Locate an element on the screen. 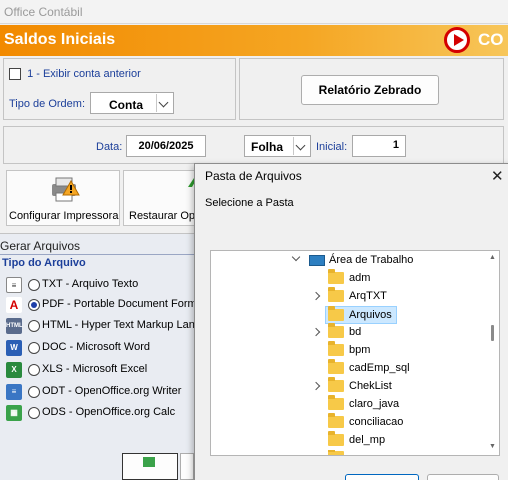  printer-setup-button: Configurar Impressora is located at coordinates (63, 198).